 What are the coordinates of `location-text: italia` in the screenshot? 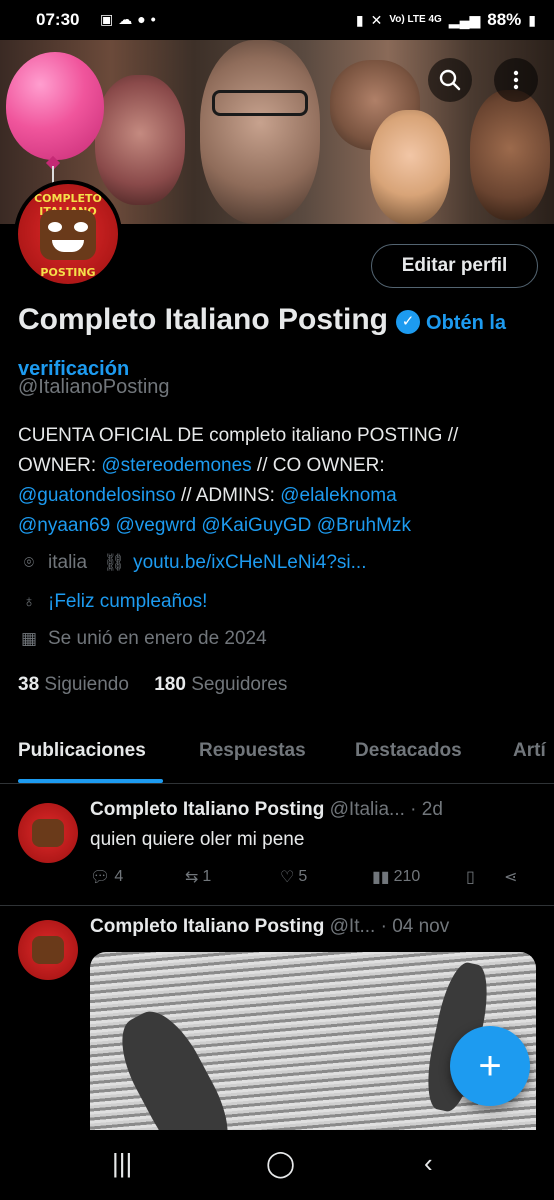 It's located at (68, 562).